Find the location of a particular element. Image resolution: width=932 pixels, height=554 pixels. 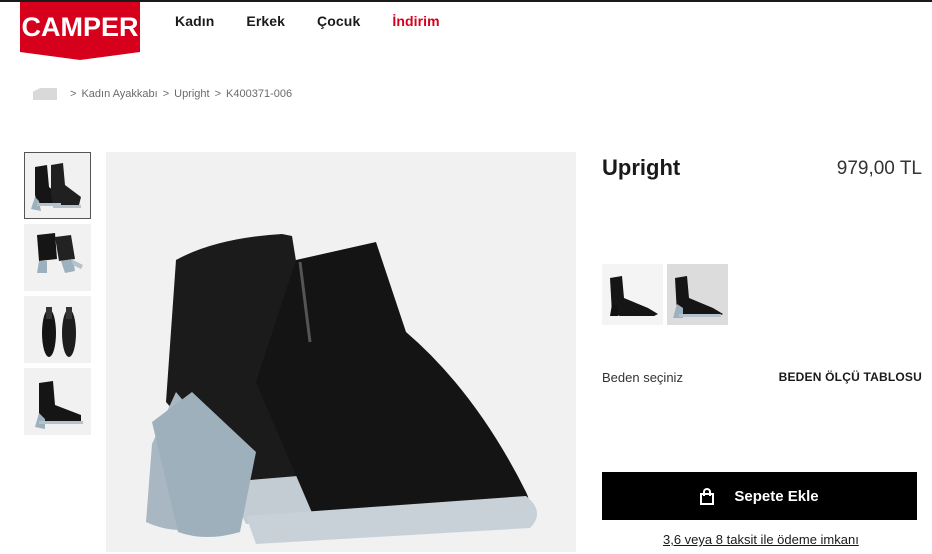

boot-side-image is located at coordinates (59, 405).